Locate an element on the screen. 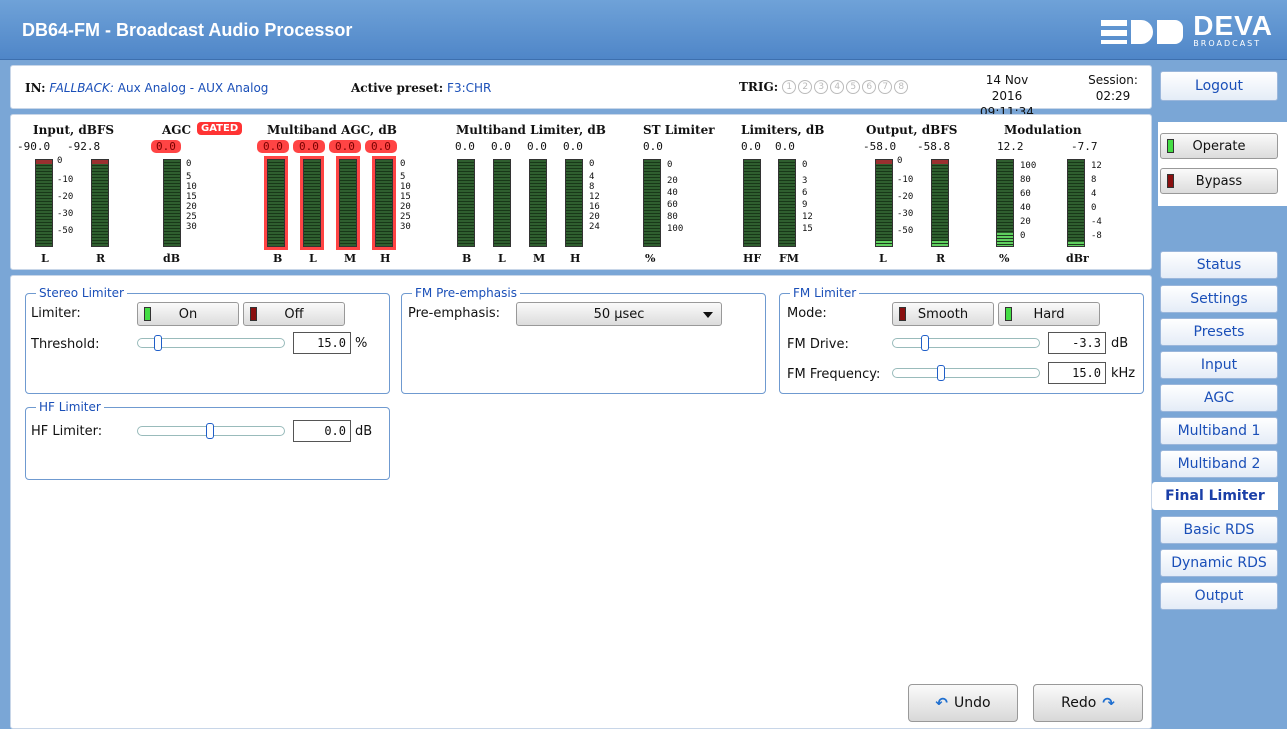  trigger-indicators: TRIG: 1 2 3 4 5 6 7 8 is located at coordinates (824, 87).